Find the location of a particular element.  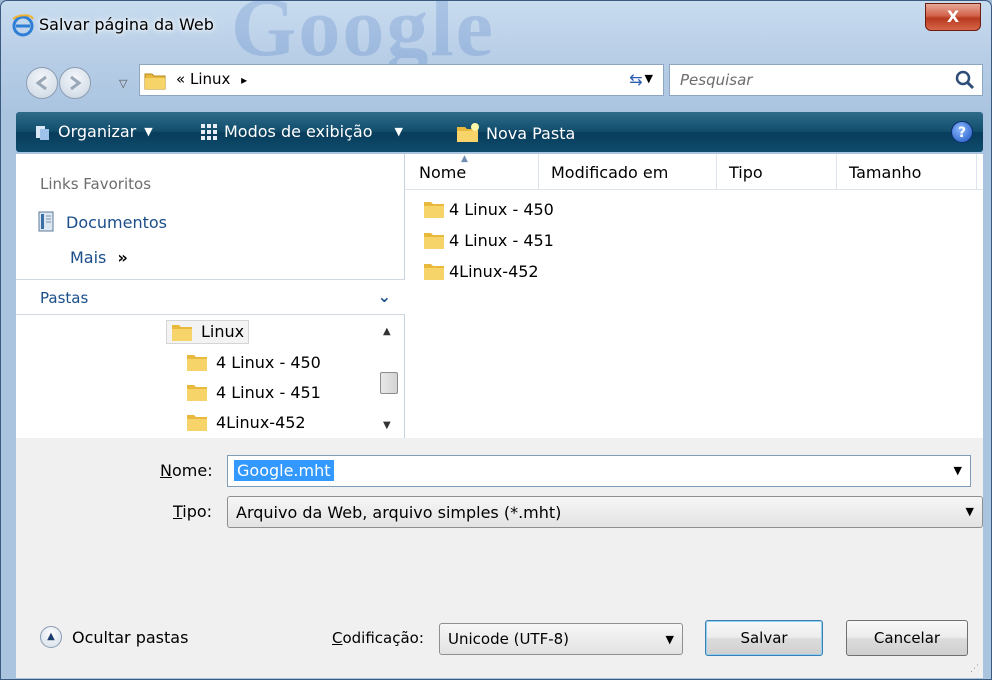

search-icon is located at coordinates (965, 80).